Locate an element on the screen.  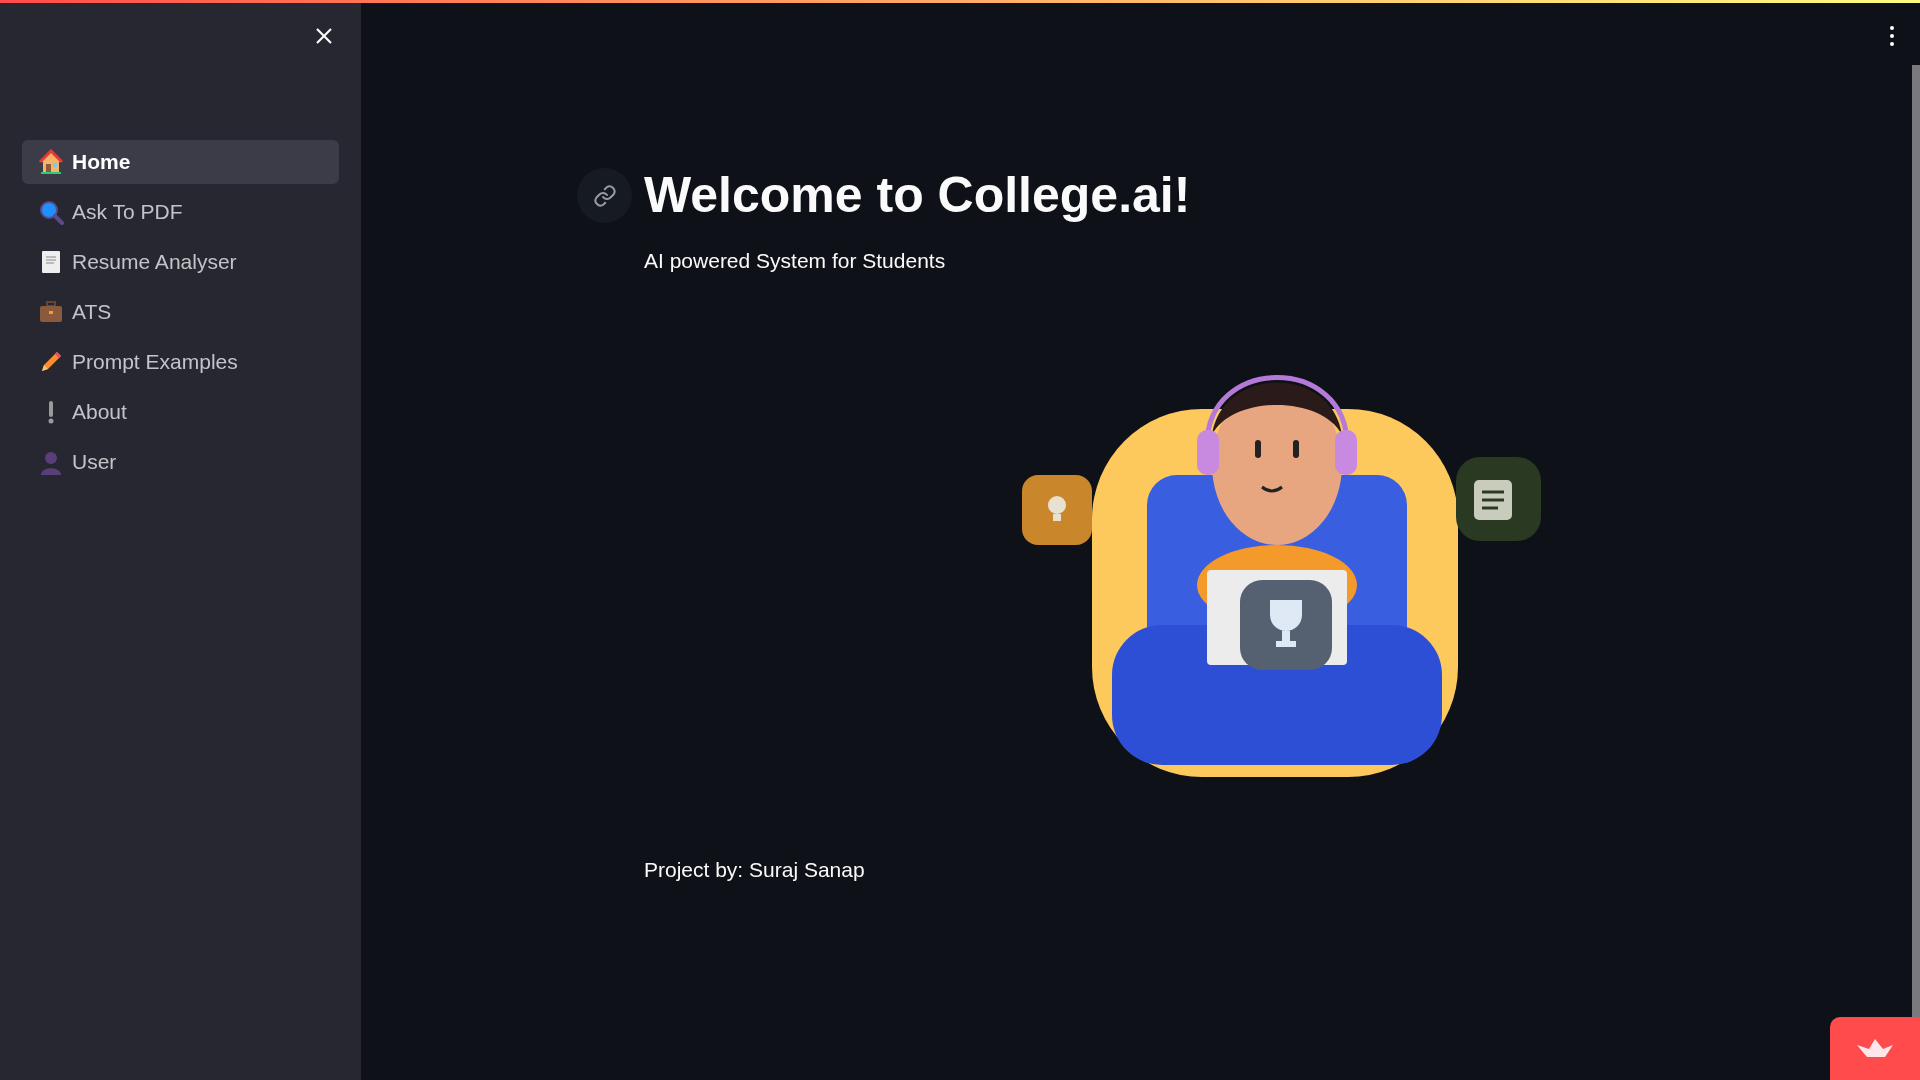
nav-item: Home is located at coordinates (180, 162).